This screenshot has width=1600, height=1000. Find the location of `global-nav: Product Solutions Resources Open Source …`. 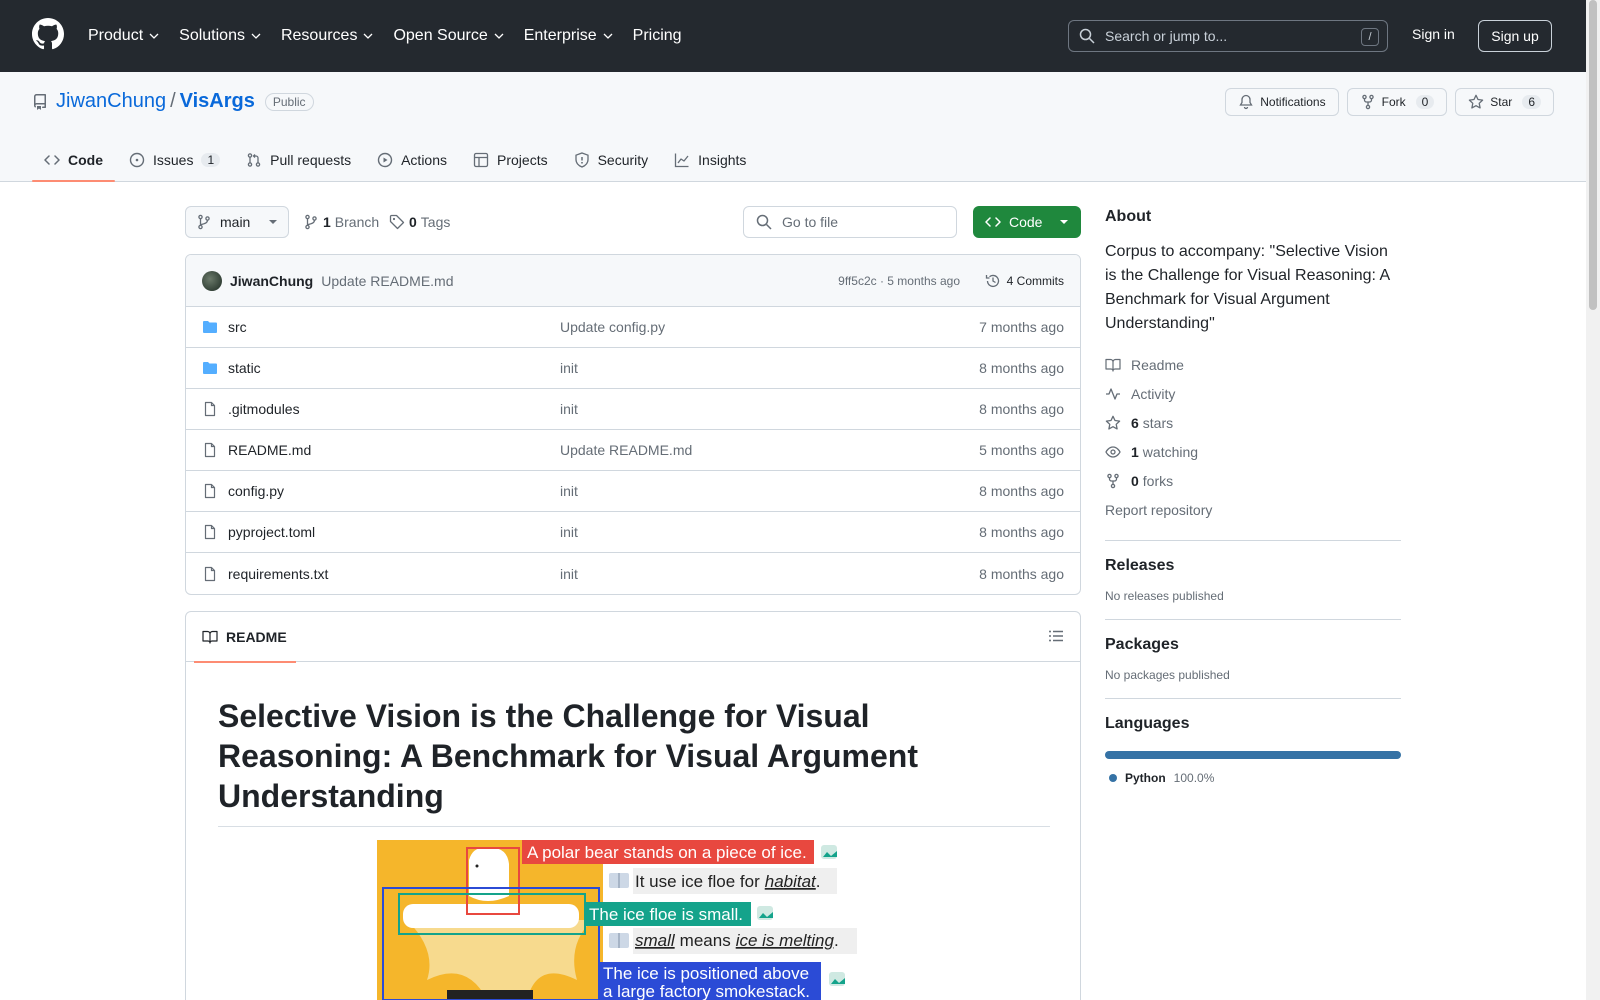

global-nav: Product Solutions Resources Open Source … is located at coordinates (395, 36).